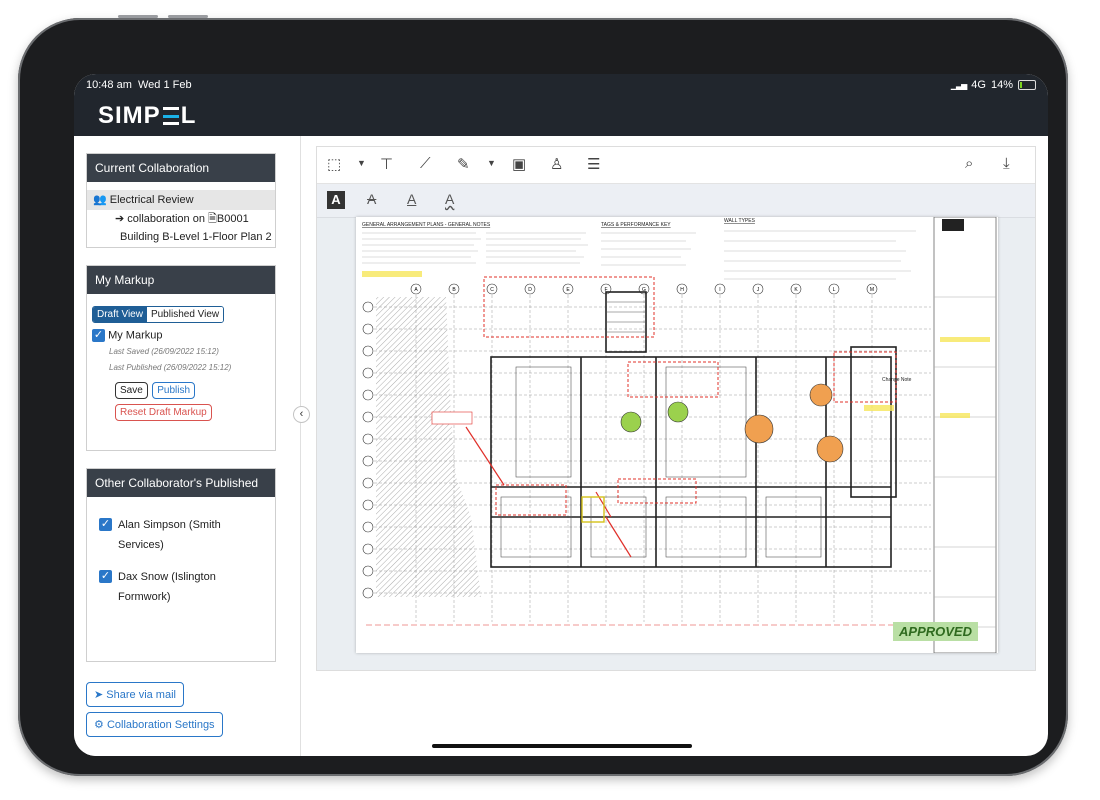 The height and width of the screenshot is (800, 1100). What do you see at coordinates (99, 695) in the screenshot?
I see `paper-plane-icon: ➤` at bounding box center [99, 695].